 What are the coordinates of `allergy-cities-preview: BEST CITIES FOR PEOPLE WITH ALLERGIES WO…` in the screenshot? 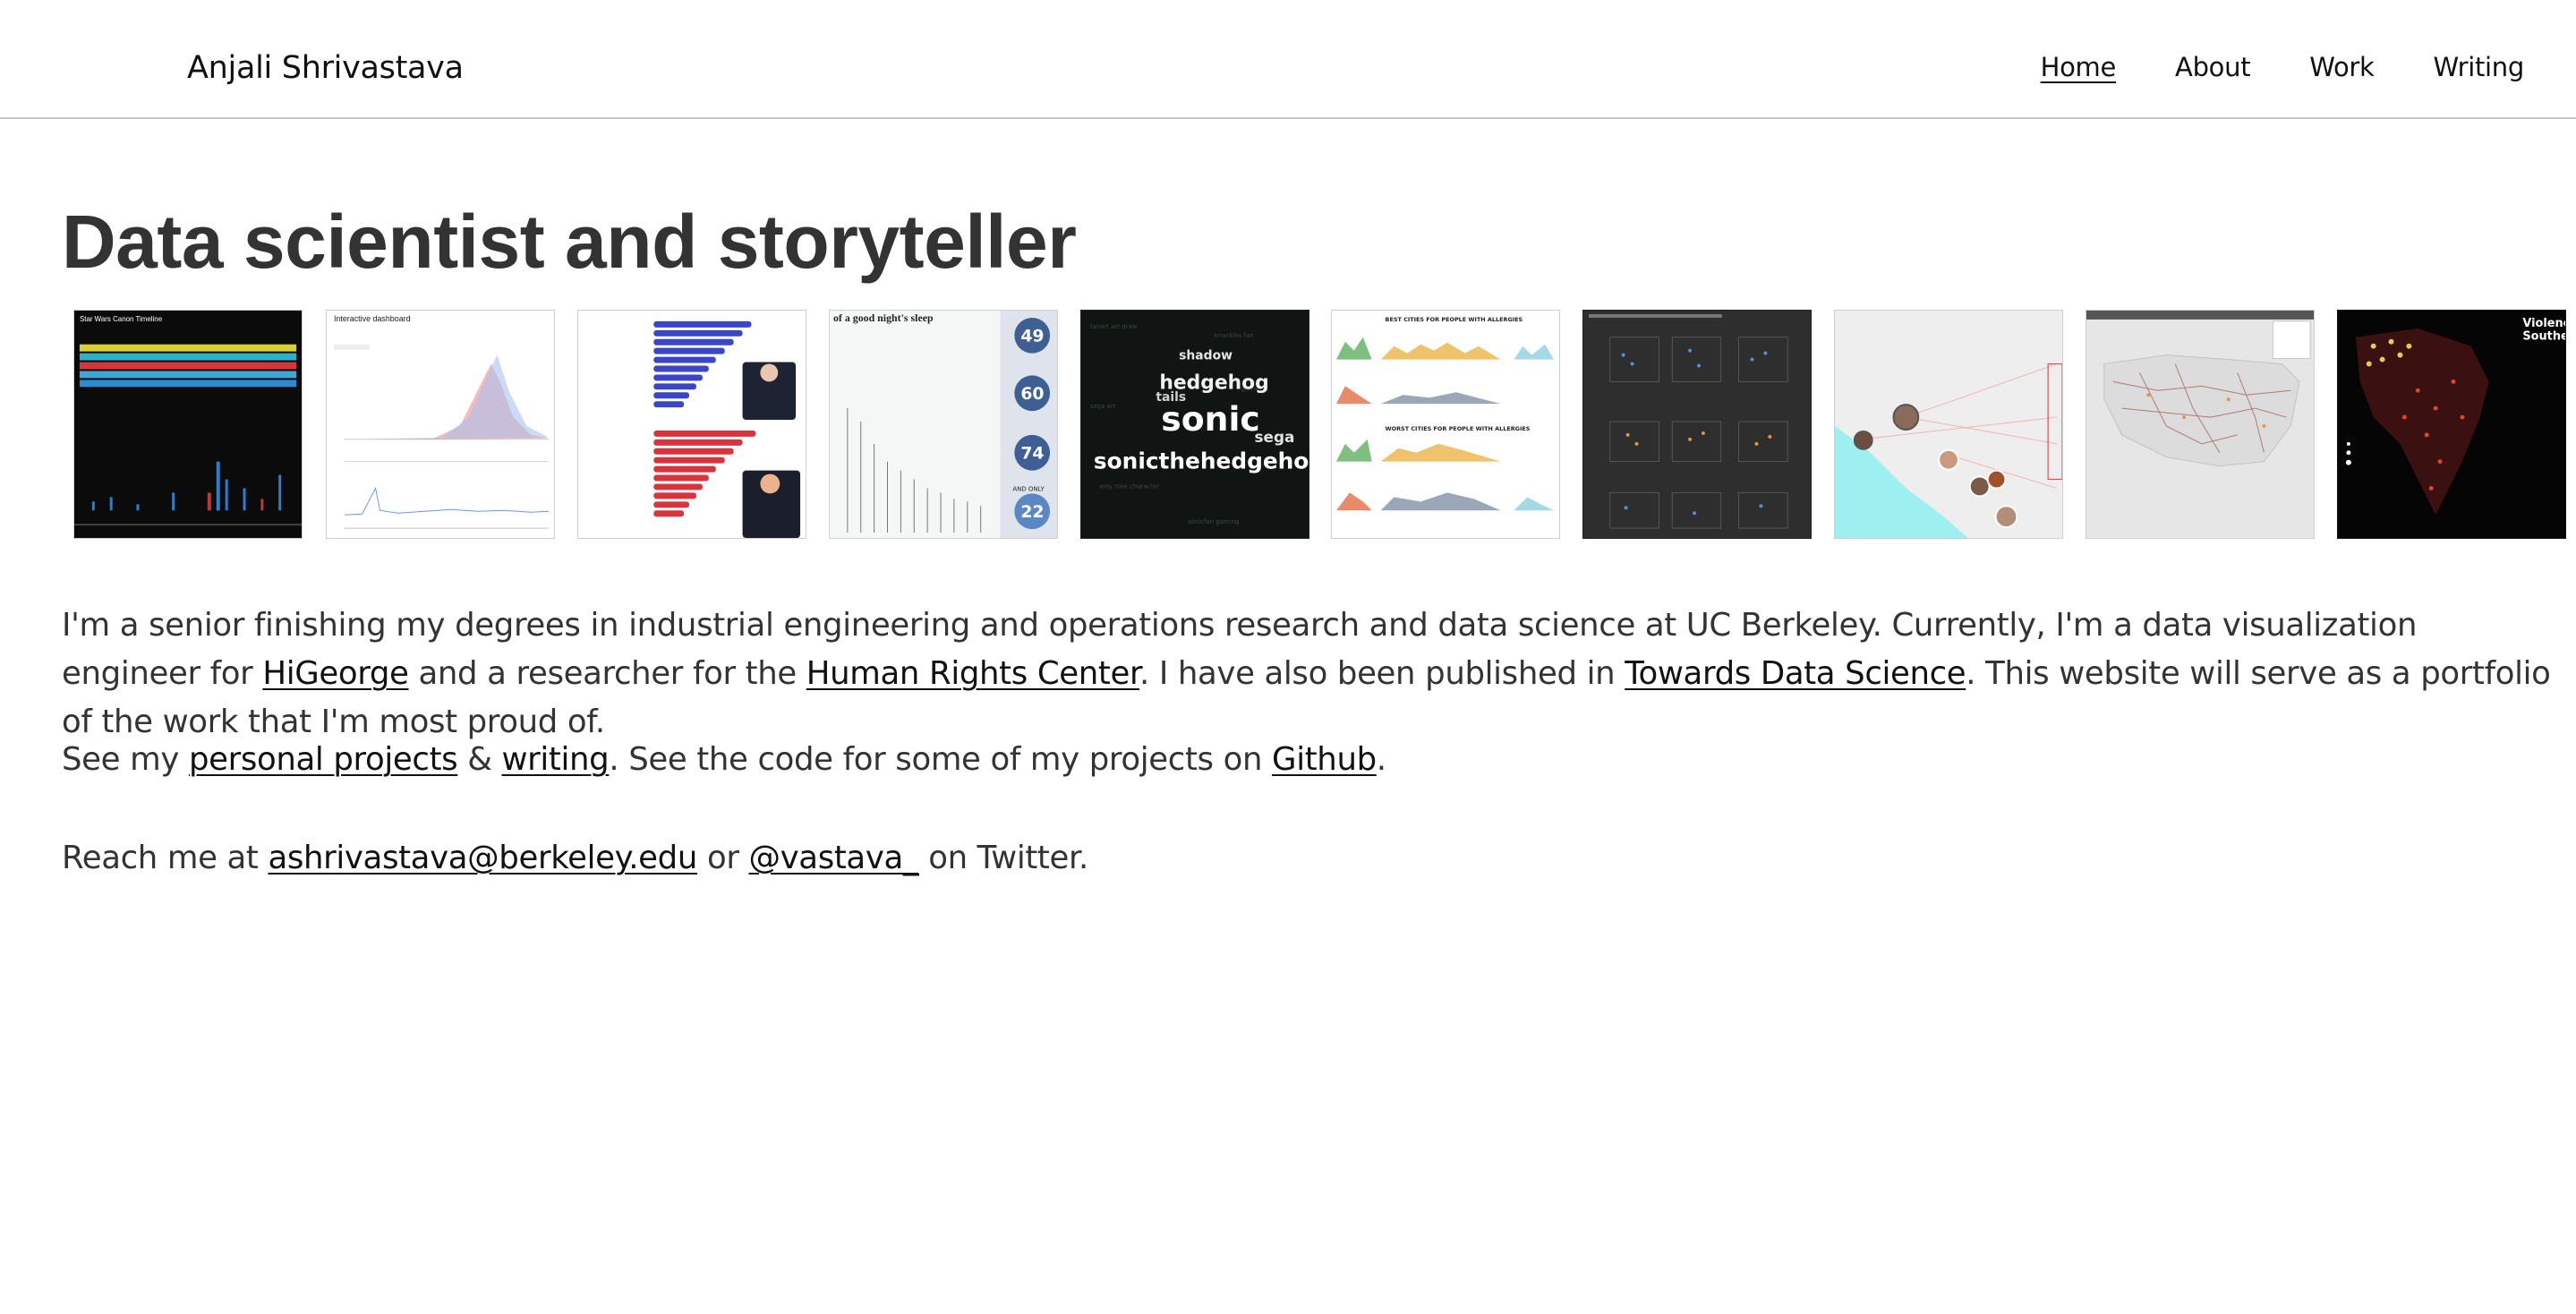 It's located at (1445, 424).